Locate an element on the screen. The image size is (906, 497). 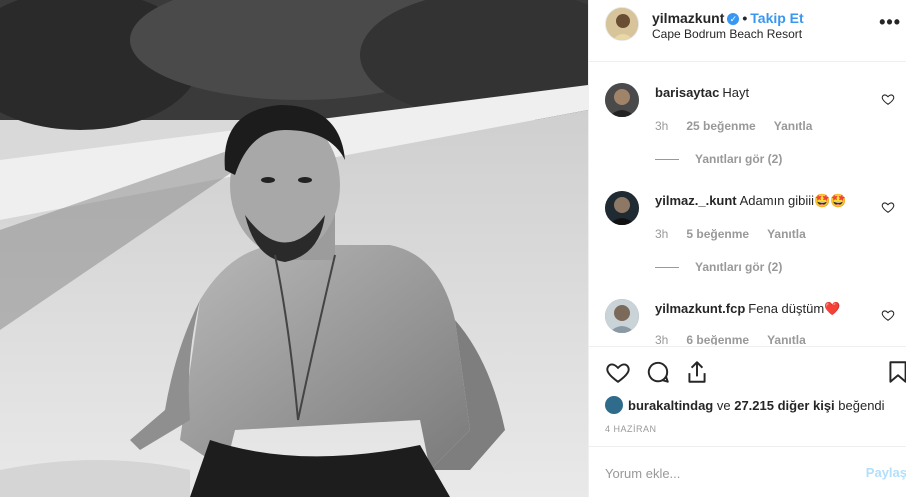
comment-meta: 3h 5 beğenme Yanıtla is located at coordinates (739, 234).